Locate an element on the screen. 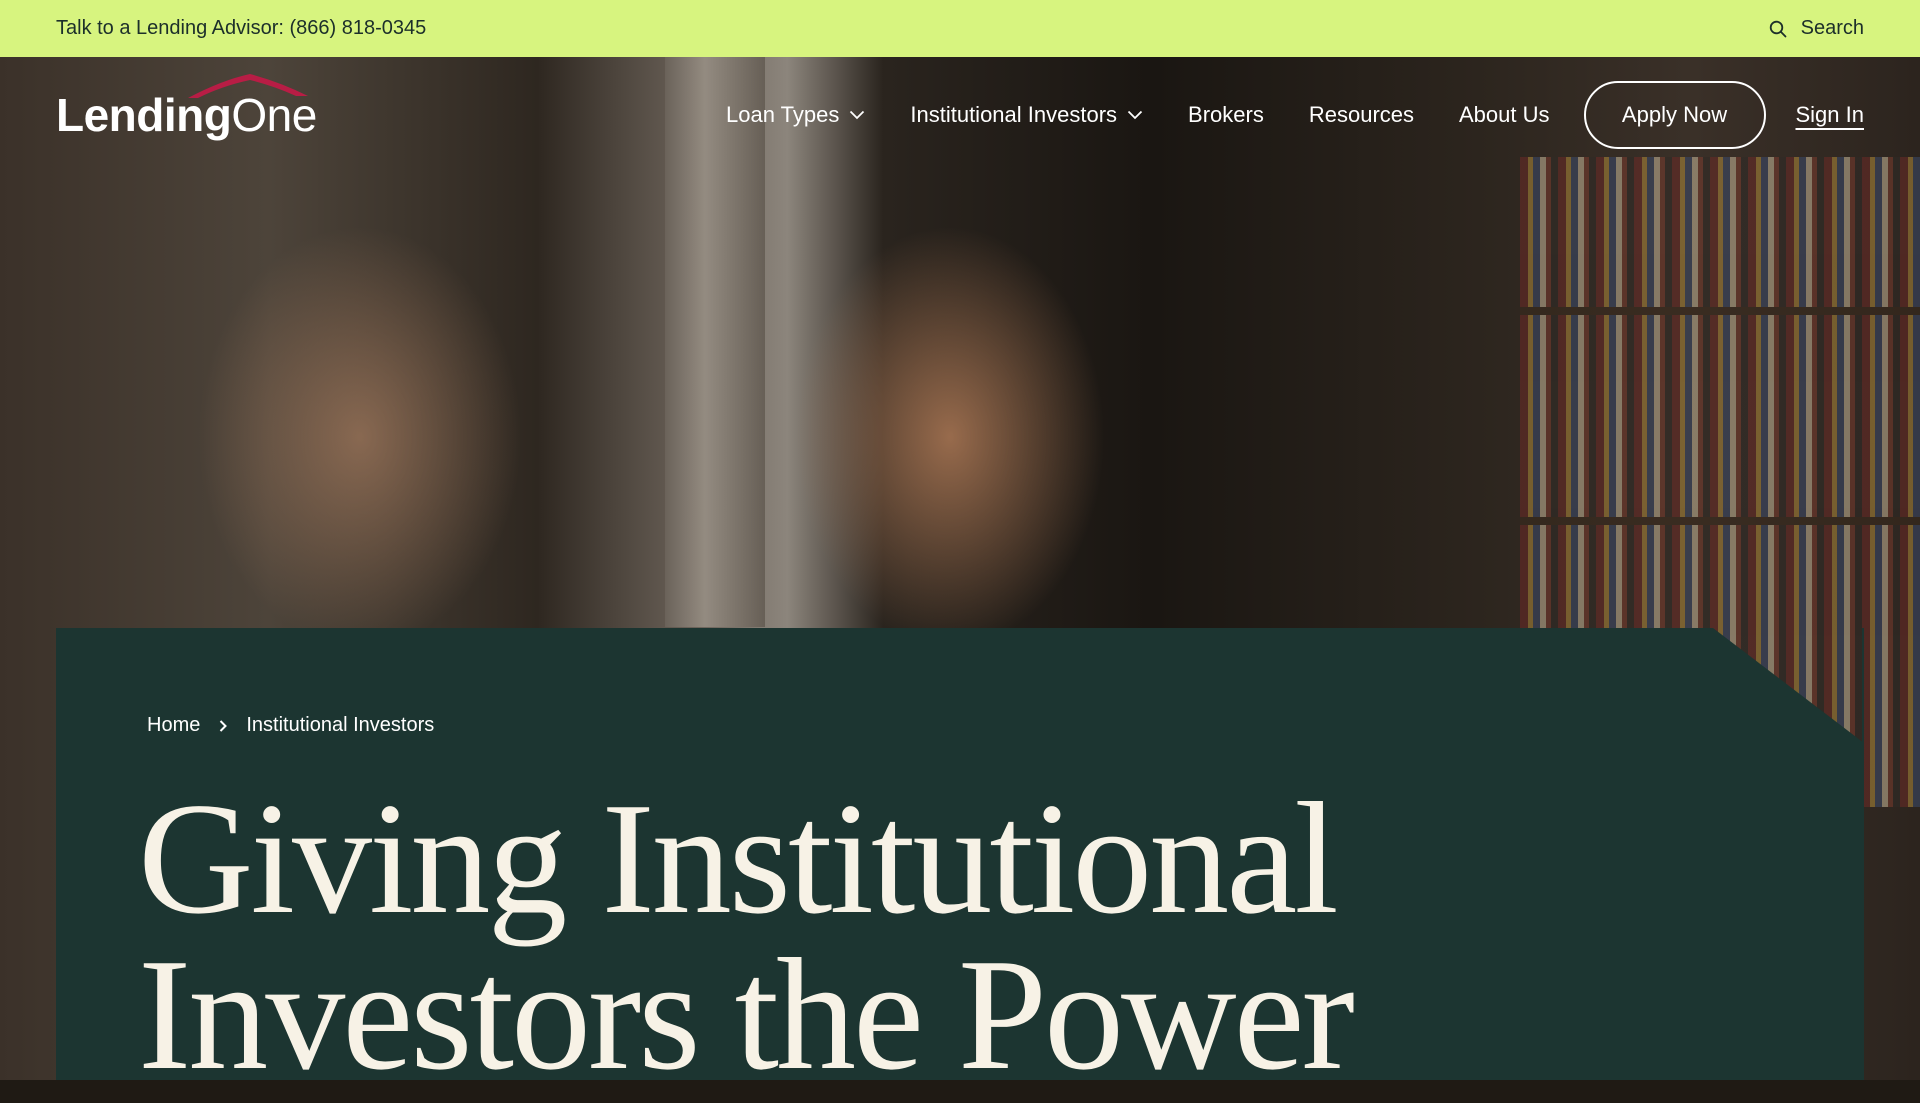 The width and height of the screenshot is (1920, 1103). nav-item-resources: Resources is located at coordinates (1361, 115).